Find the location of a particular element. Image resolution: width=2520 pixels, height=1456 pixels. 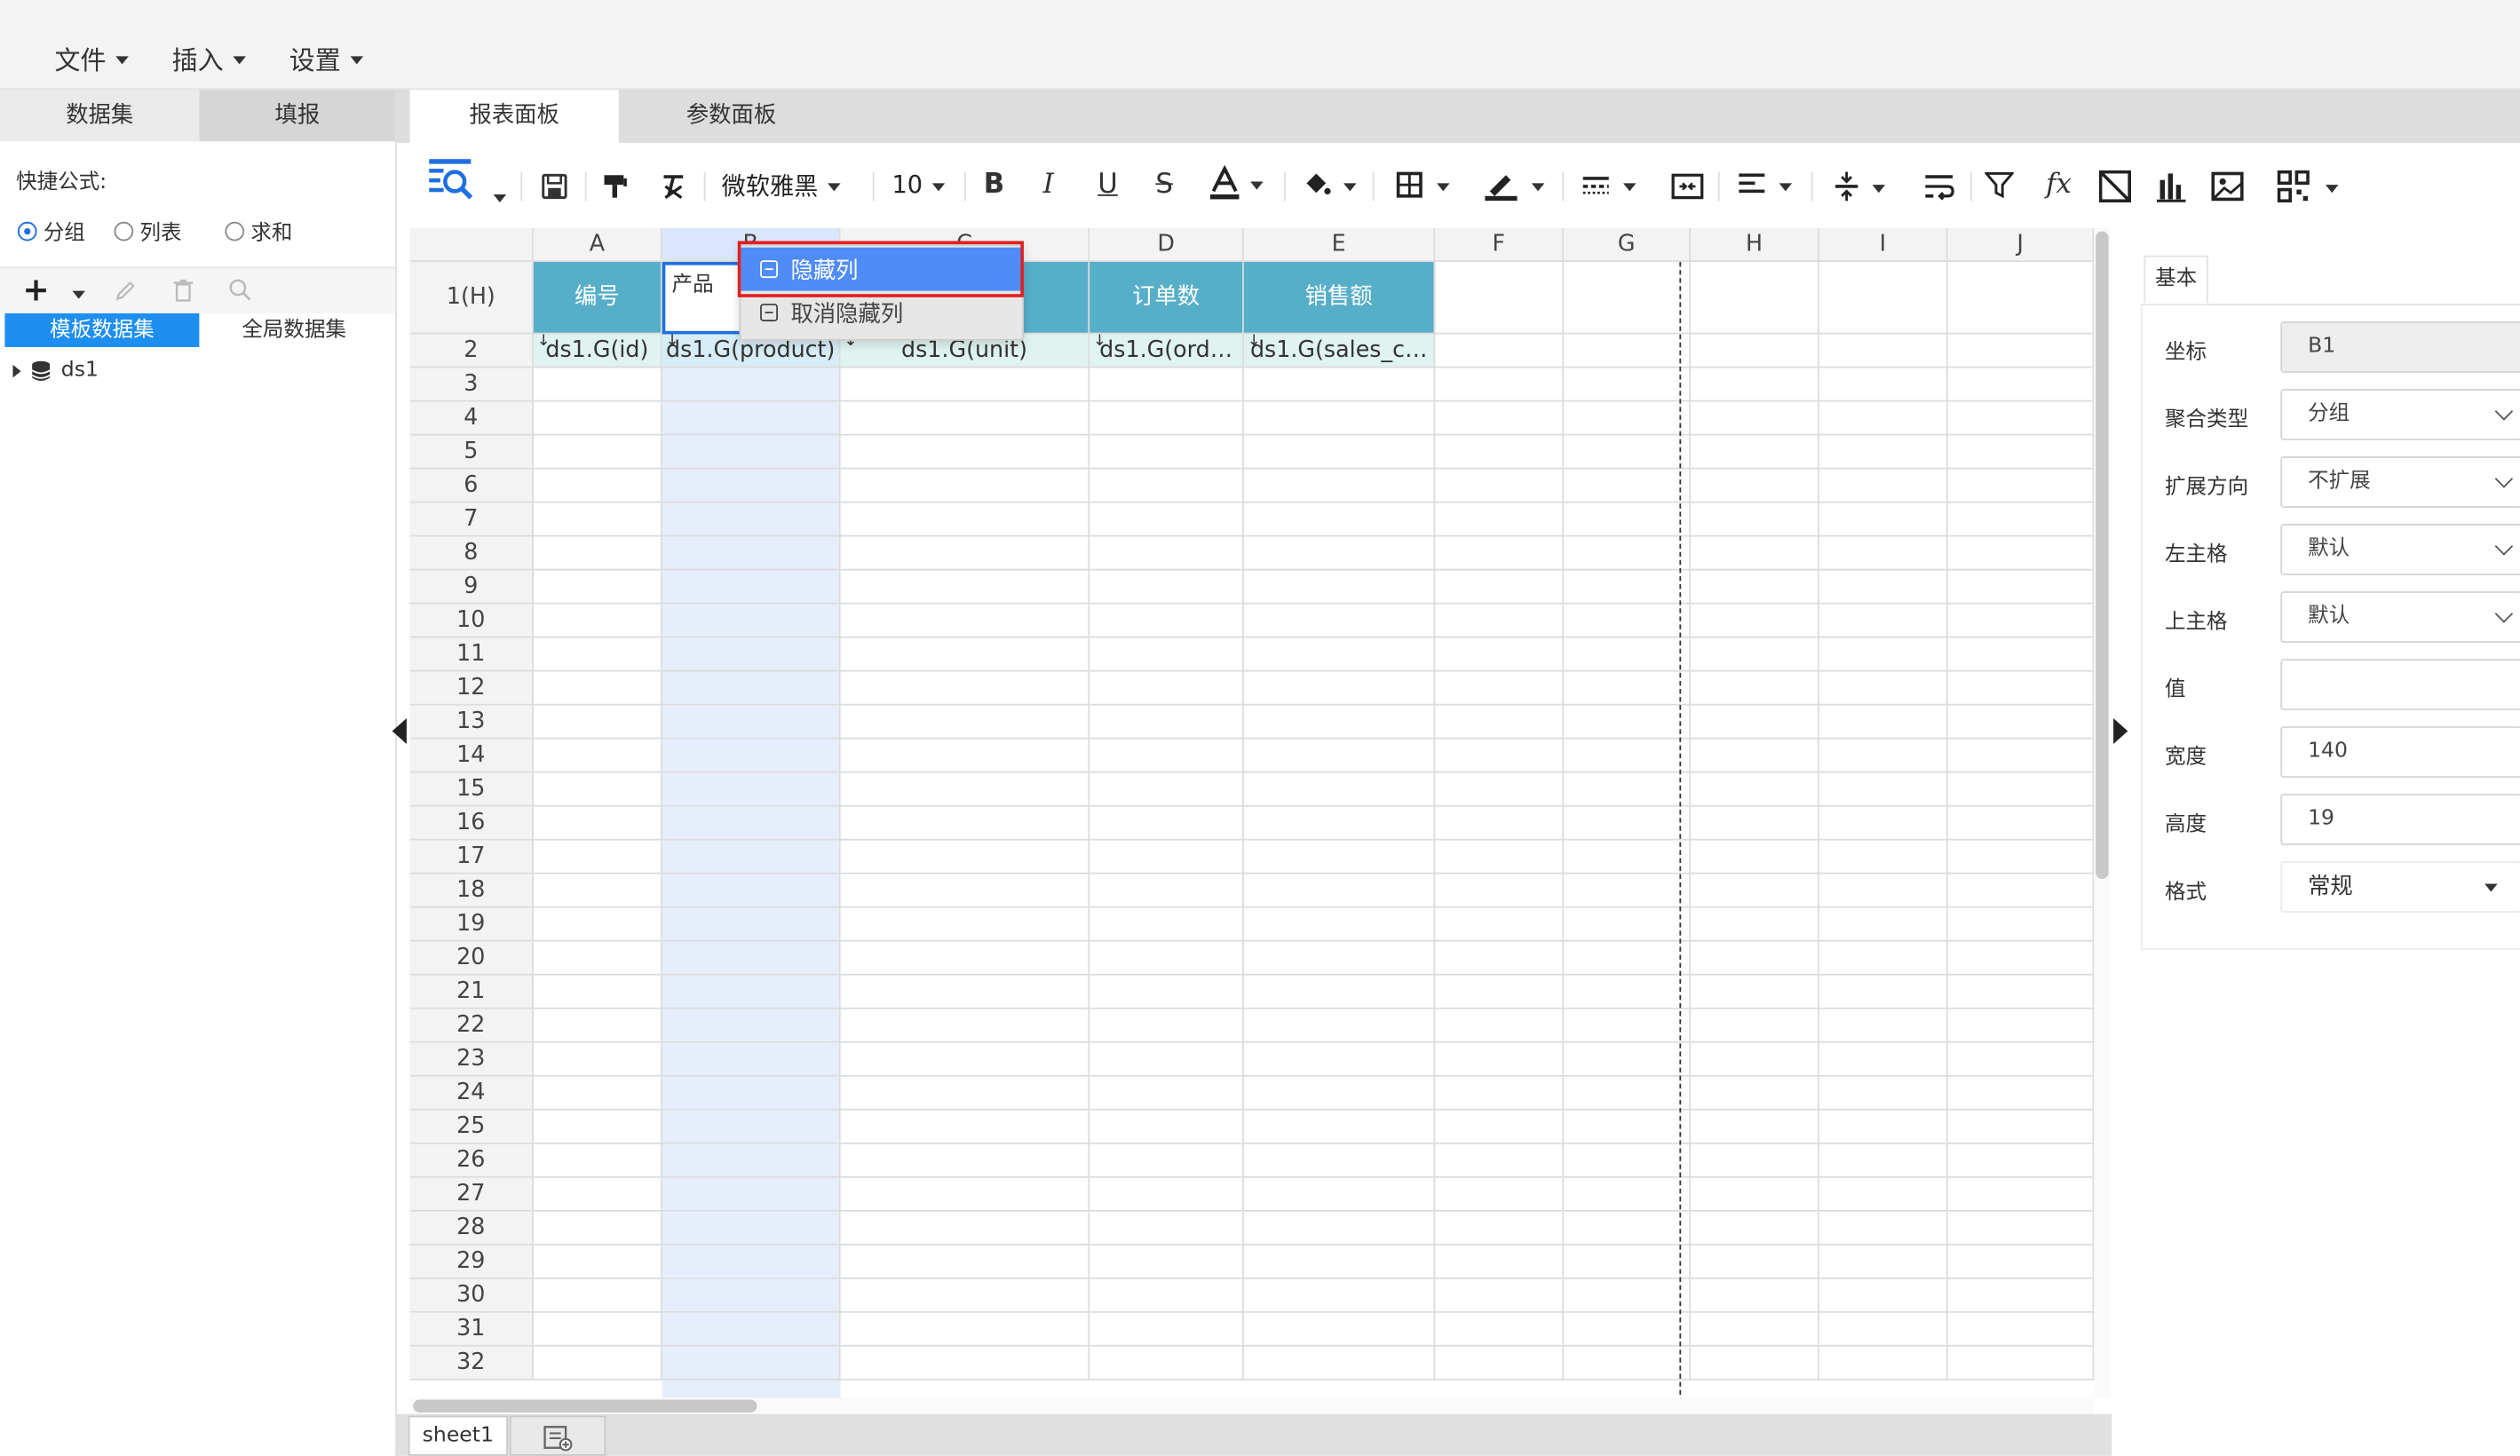

row-header: 2 is located at coordinates (471, 351).